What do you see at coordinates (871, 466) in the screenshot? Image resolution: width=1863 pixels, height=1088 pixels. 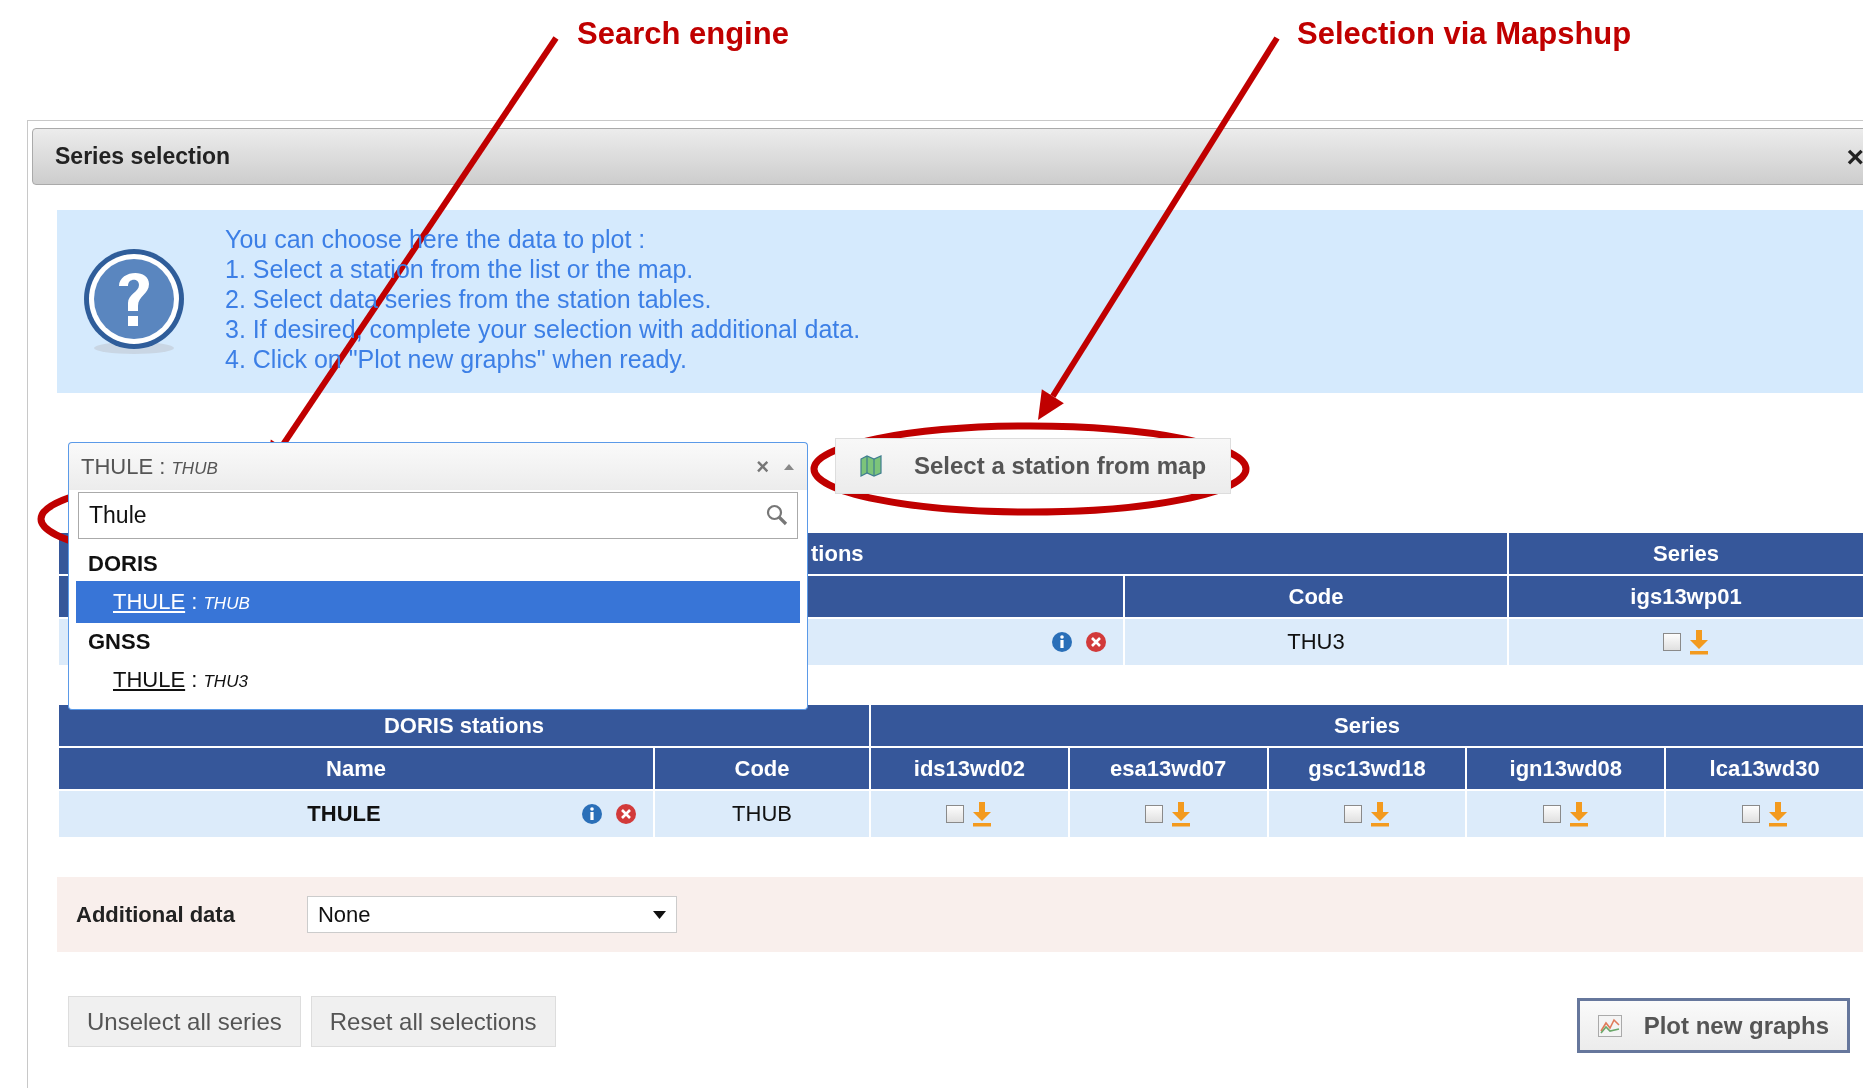 I see `map-icon` at bounding box center [871, 466].